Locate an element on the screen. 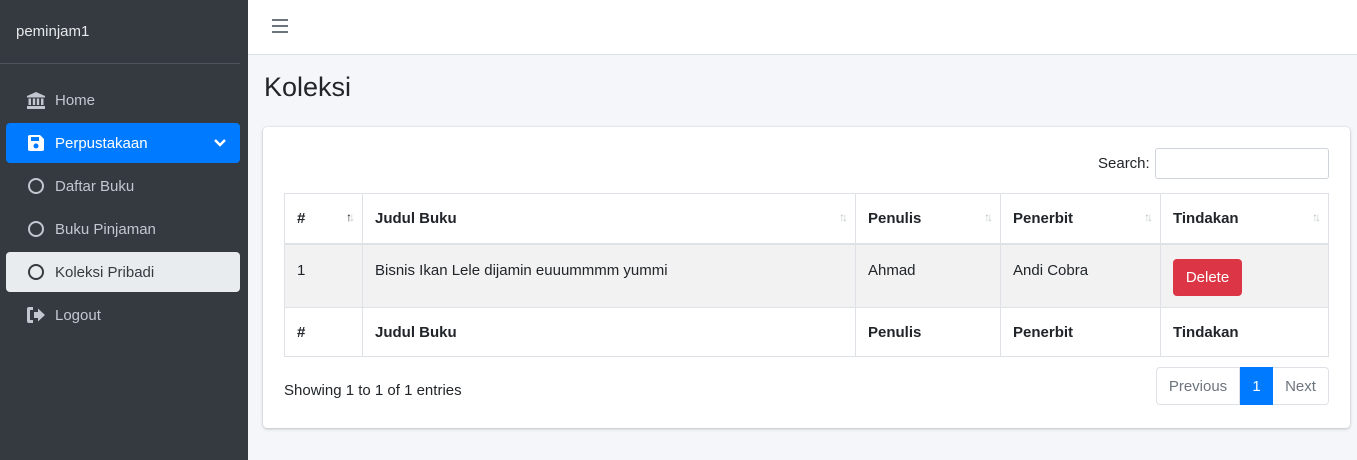 This screenshot has height=460, width=1357. search-input is located at coordinates (1242, 163).